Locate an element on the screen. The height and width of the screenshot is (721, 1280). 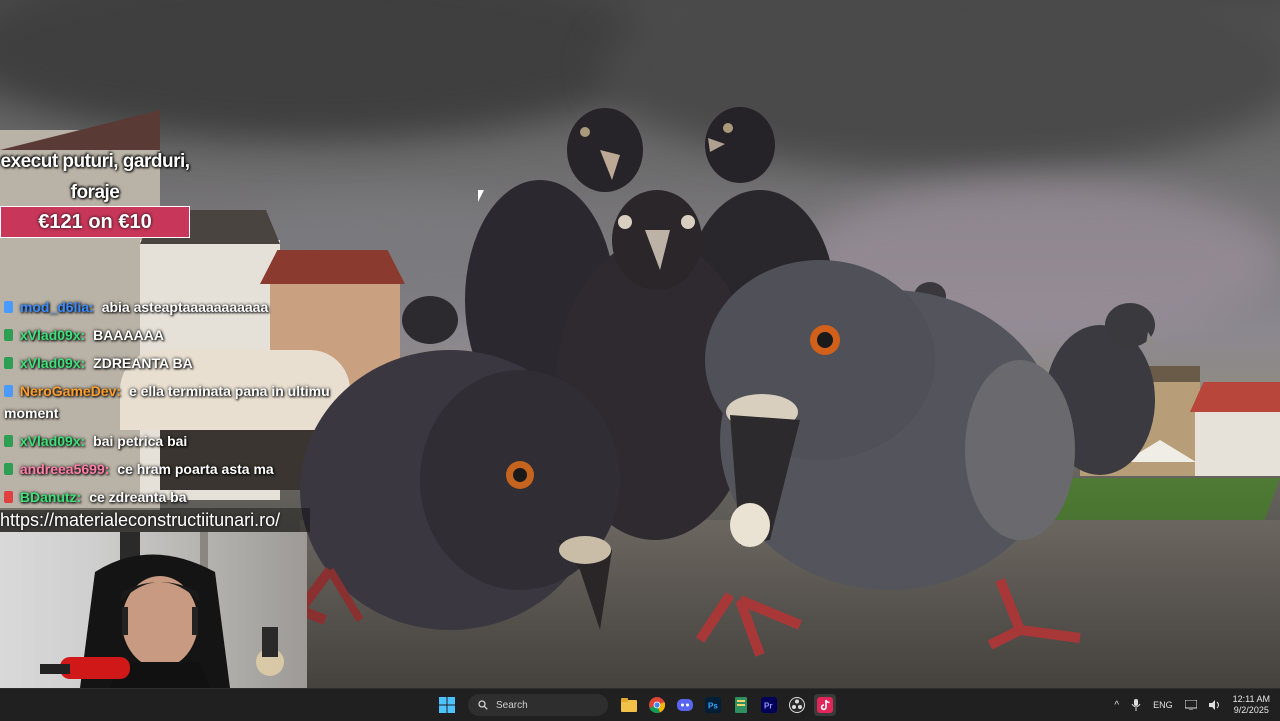
obs-icon is located at coordinates (797, 705).